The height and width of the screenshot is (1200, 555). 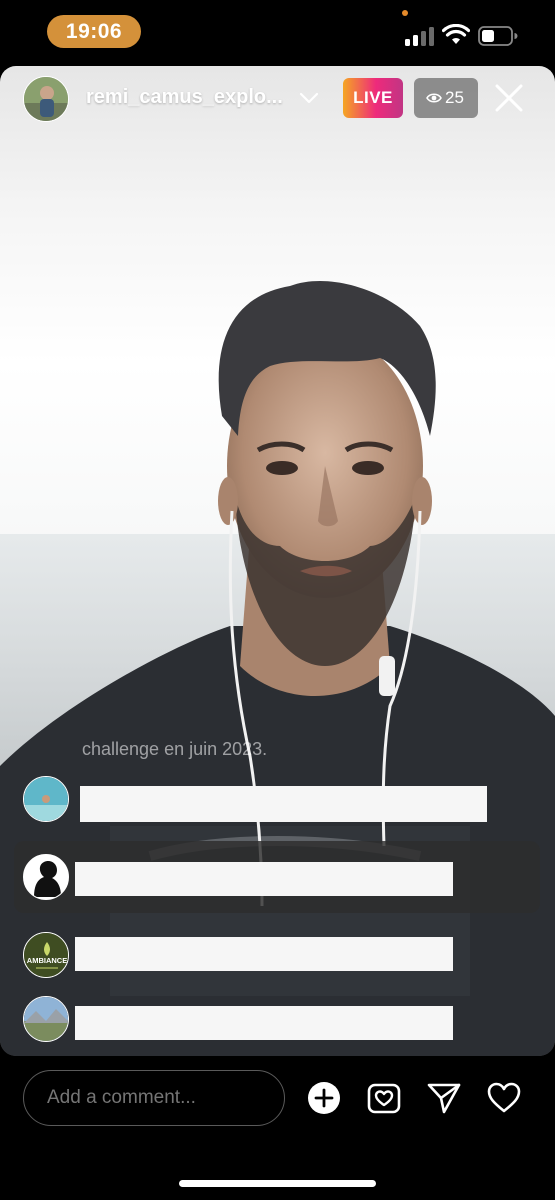 What do you see at coordinates (454, 97) in the screenshot?
I see `viewer-count: 25` at bounding box center [454, 97].